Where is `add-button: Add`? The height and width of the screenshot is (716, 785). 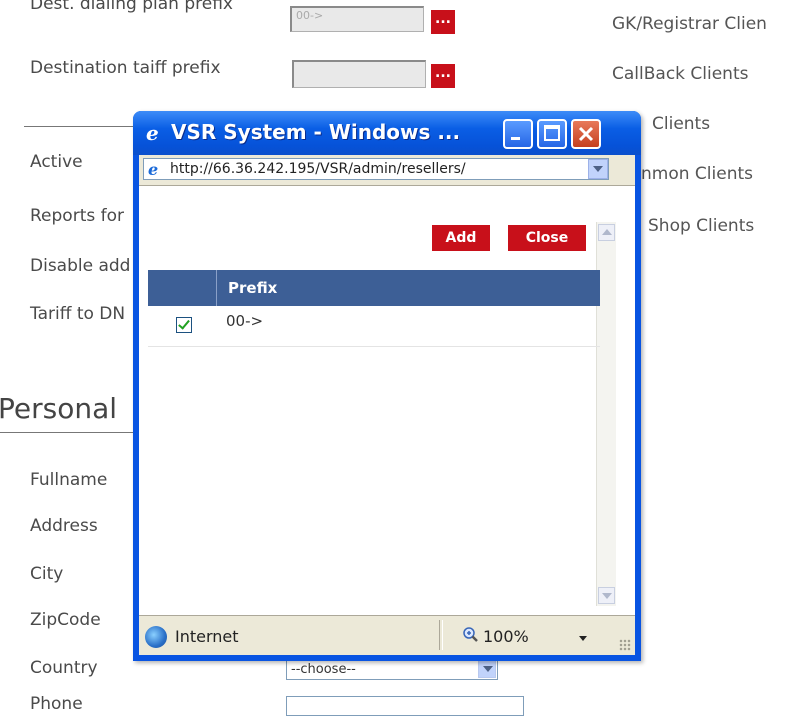
add-button: Add is located at coordinates (461, 238).